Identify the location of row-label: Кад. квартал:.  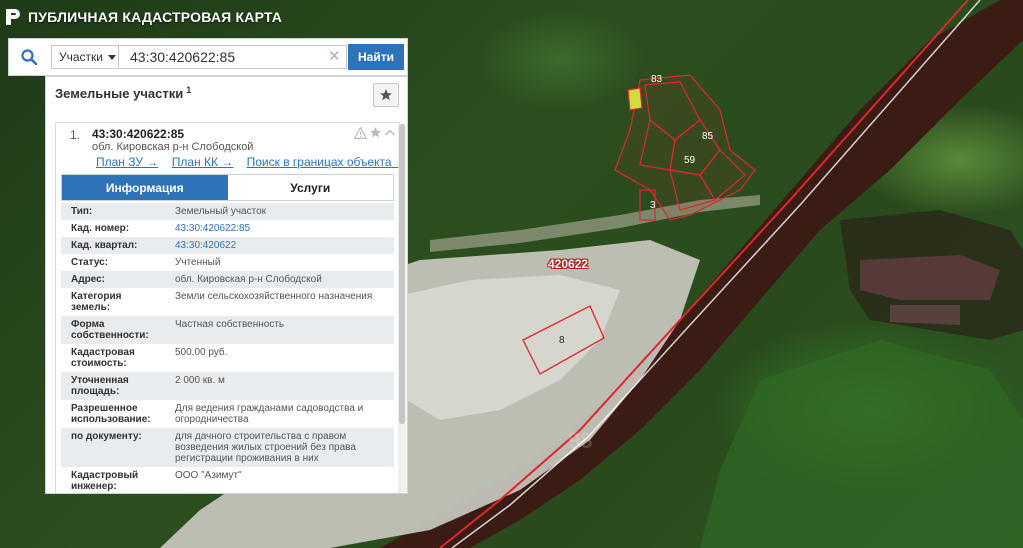
(115, 245).